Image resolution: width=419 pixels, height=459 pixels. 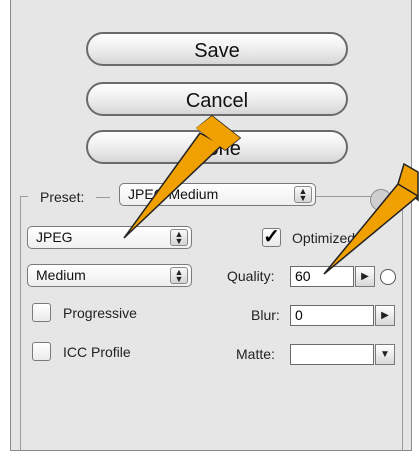 What do you see at coordinates (61, 275) in the screenshot?
I see `compression-quality-value: Medium` at bounding box center [61, 275].